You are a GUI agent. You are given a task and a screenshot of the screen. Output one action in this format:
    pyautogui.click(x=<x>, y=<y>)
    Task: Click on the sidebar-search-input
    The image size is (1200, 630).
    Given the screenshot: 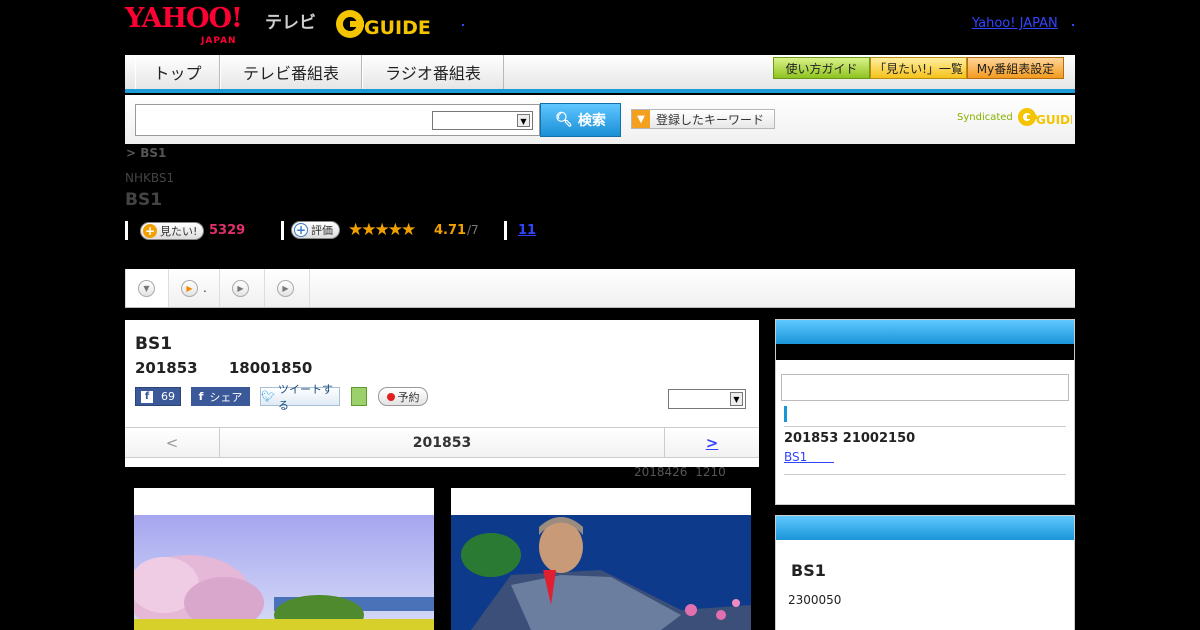 What is the action you would take?
    pyautogui.click(x=925, y=387)
    